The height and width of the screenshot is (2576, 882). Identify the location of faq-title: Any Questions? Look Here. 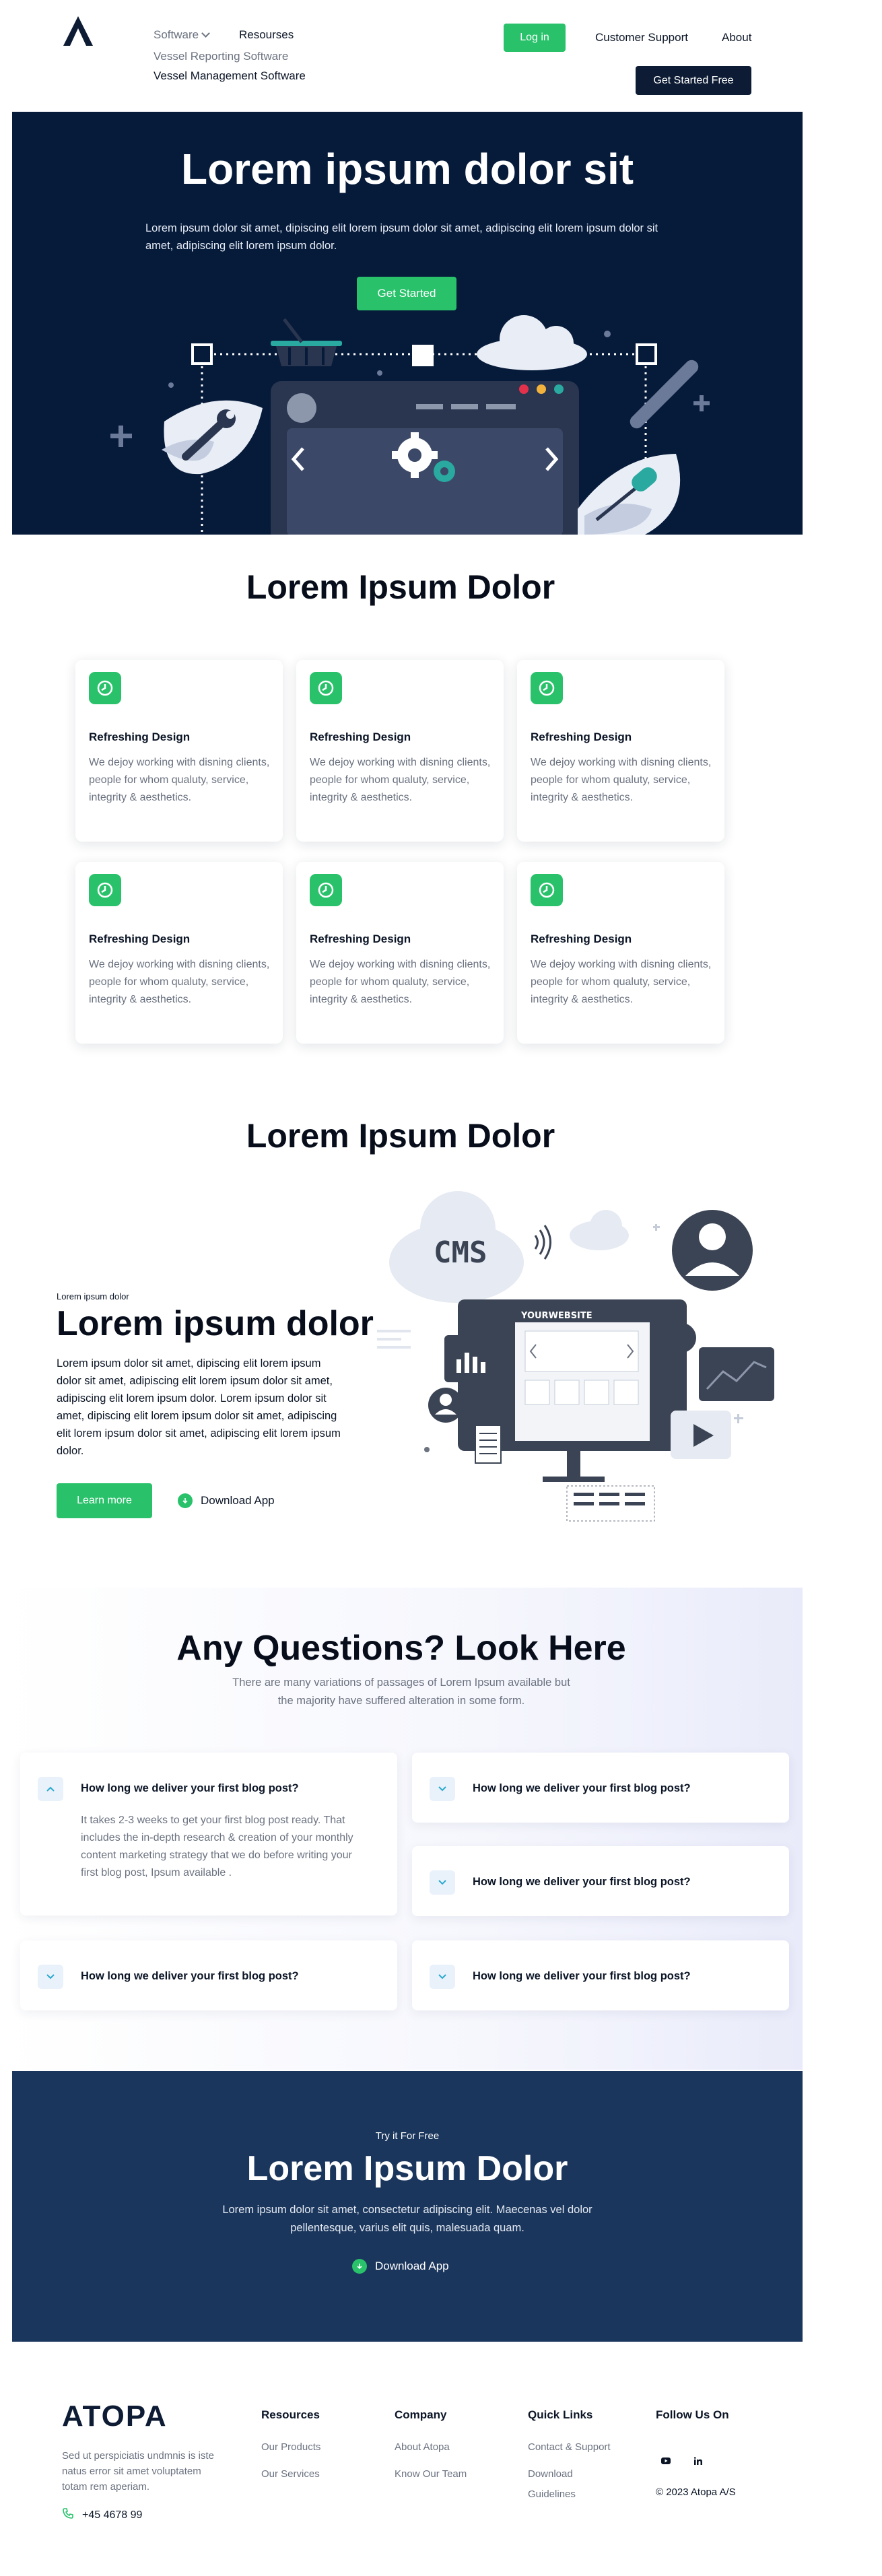
(401, 1649).